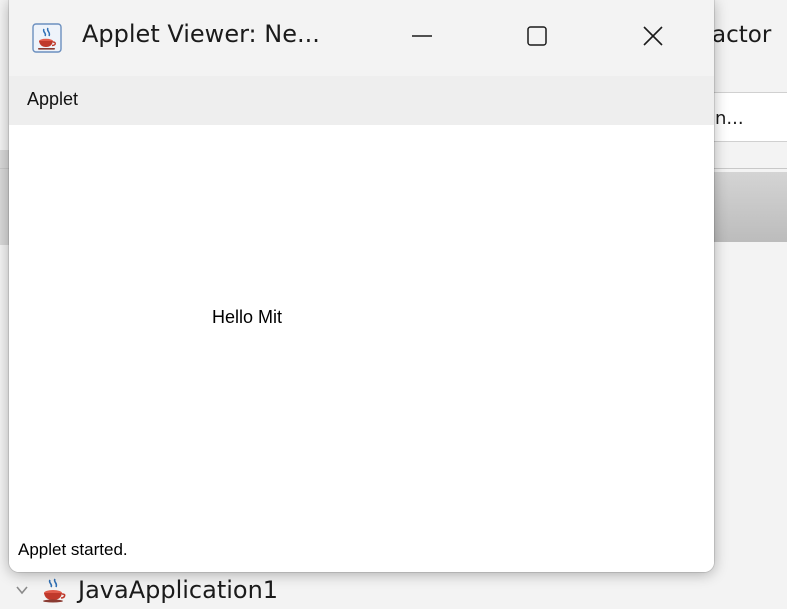 The image size is (787, 609). Describe the element at coordinates (741, 35) in the screenshot. I see `ide-menu-refactor-fragment: actor` at that location.